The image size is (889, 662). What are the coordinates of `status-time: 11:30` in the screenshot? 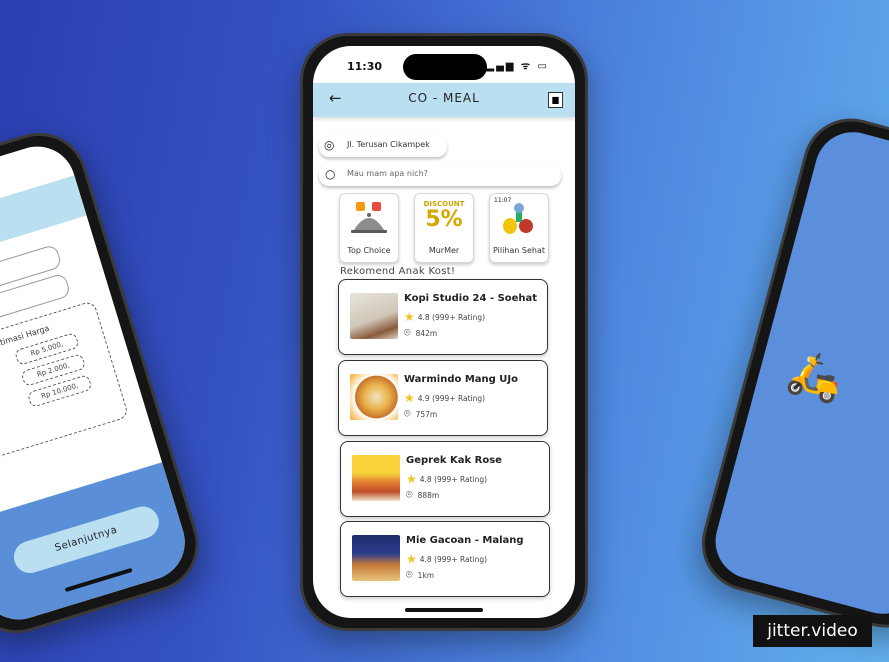 It's located at (365, 66).